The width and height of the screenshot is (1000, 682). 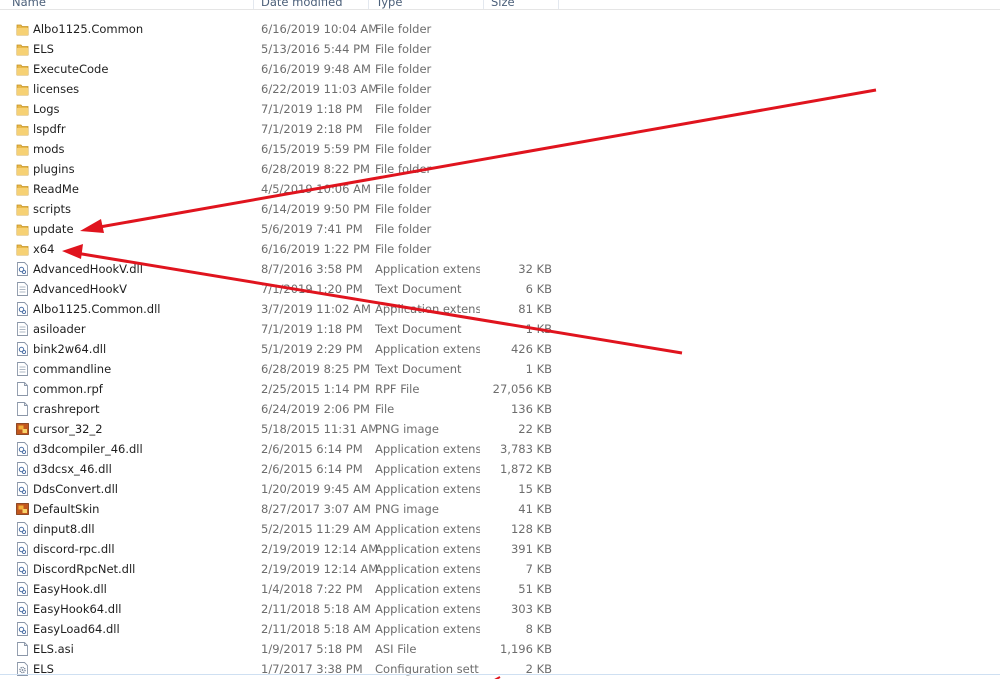 I want to click on file-name: Logs, so click(x=46, y=109).